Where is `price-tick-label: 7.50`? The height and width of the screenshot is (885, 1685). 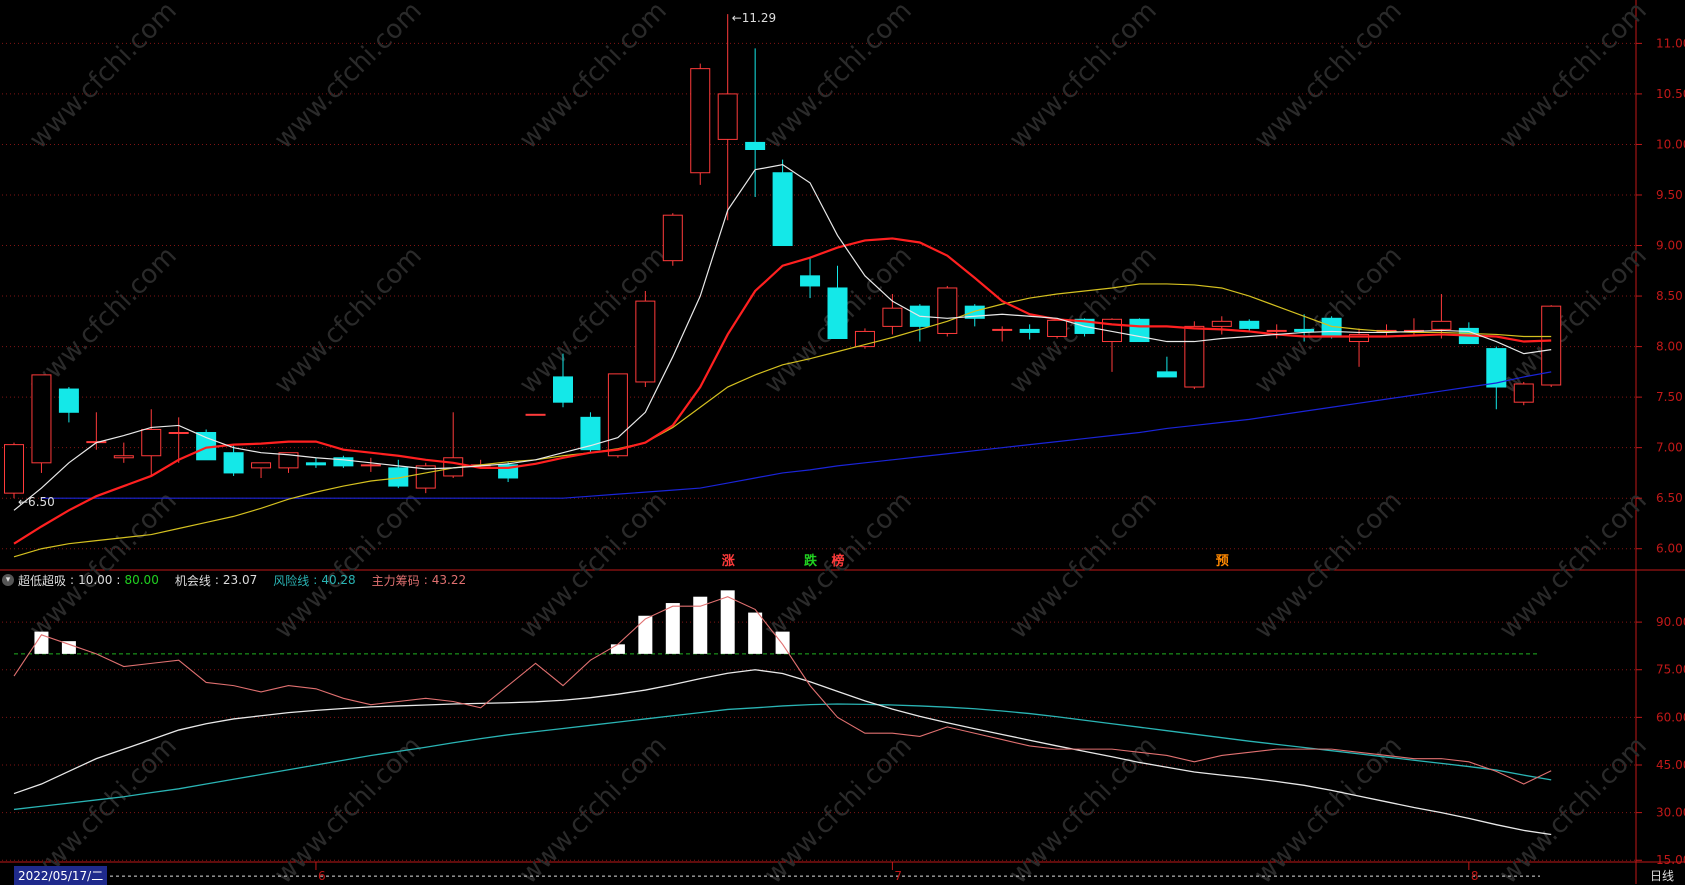 price-tick-label: 7.50 is located at coordinates (1669, 397).